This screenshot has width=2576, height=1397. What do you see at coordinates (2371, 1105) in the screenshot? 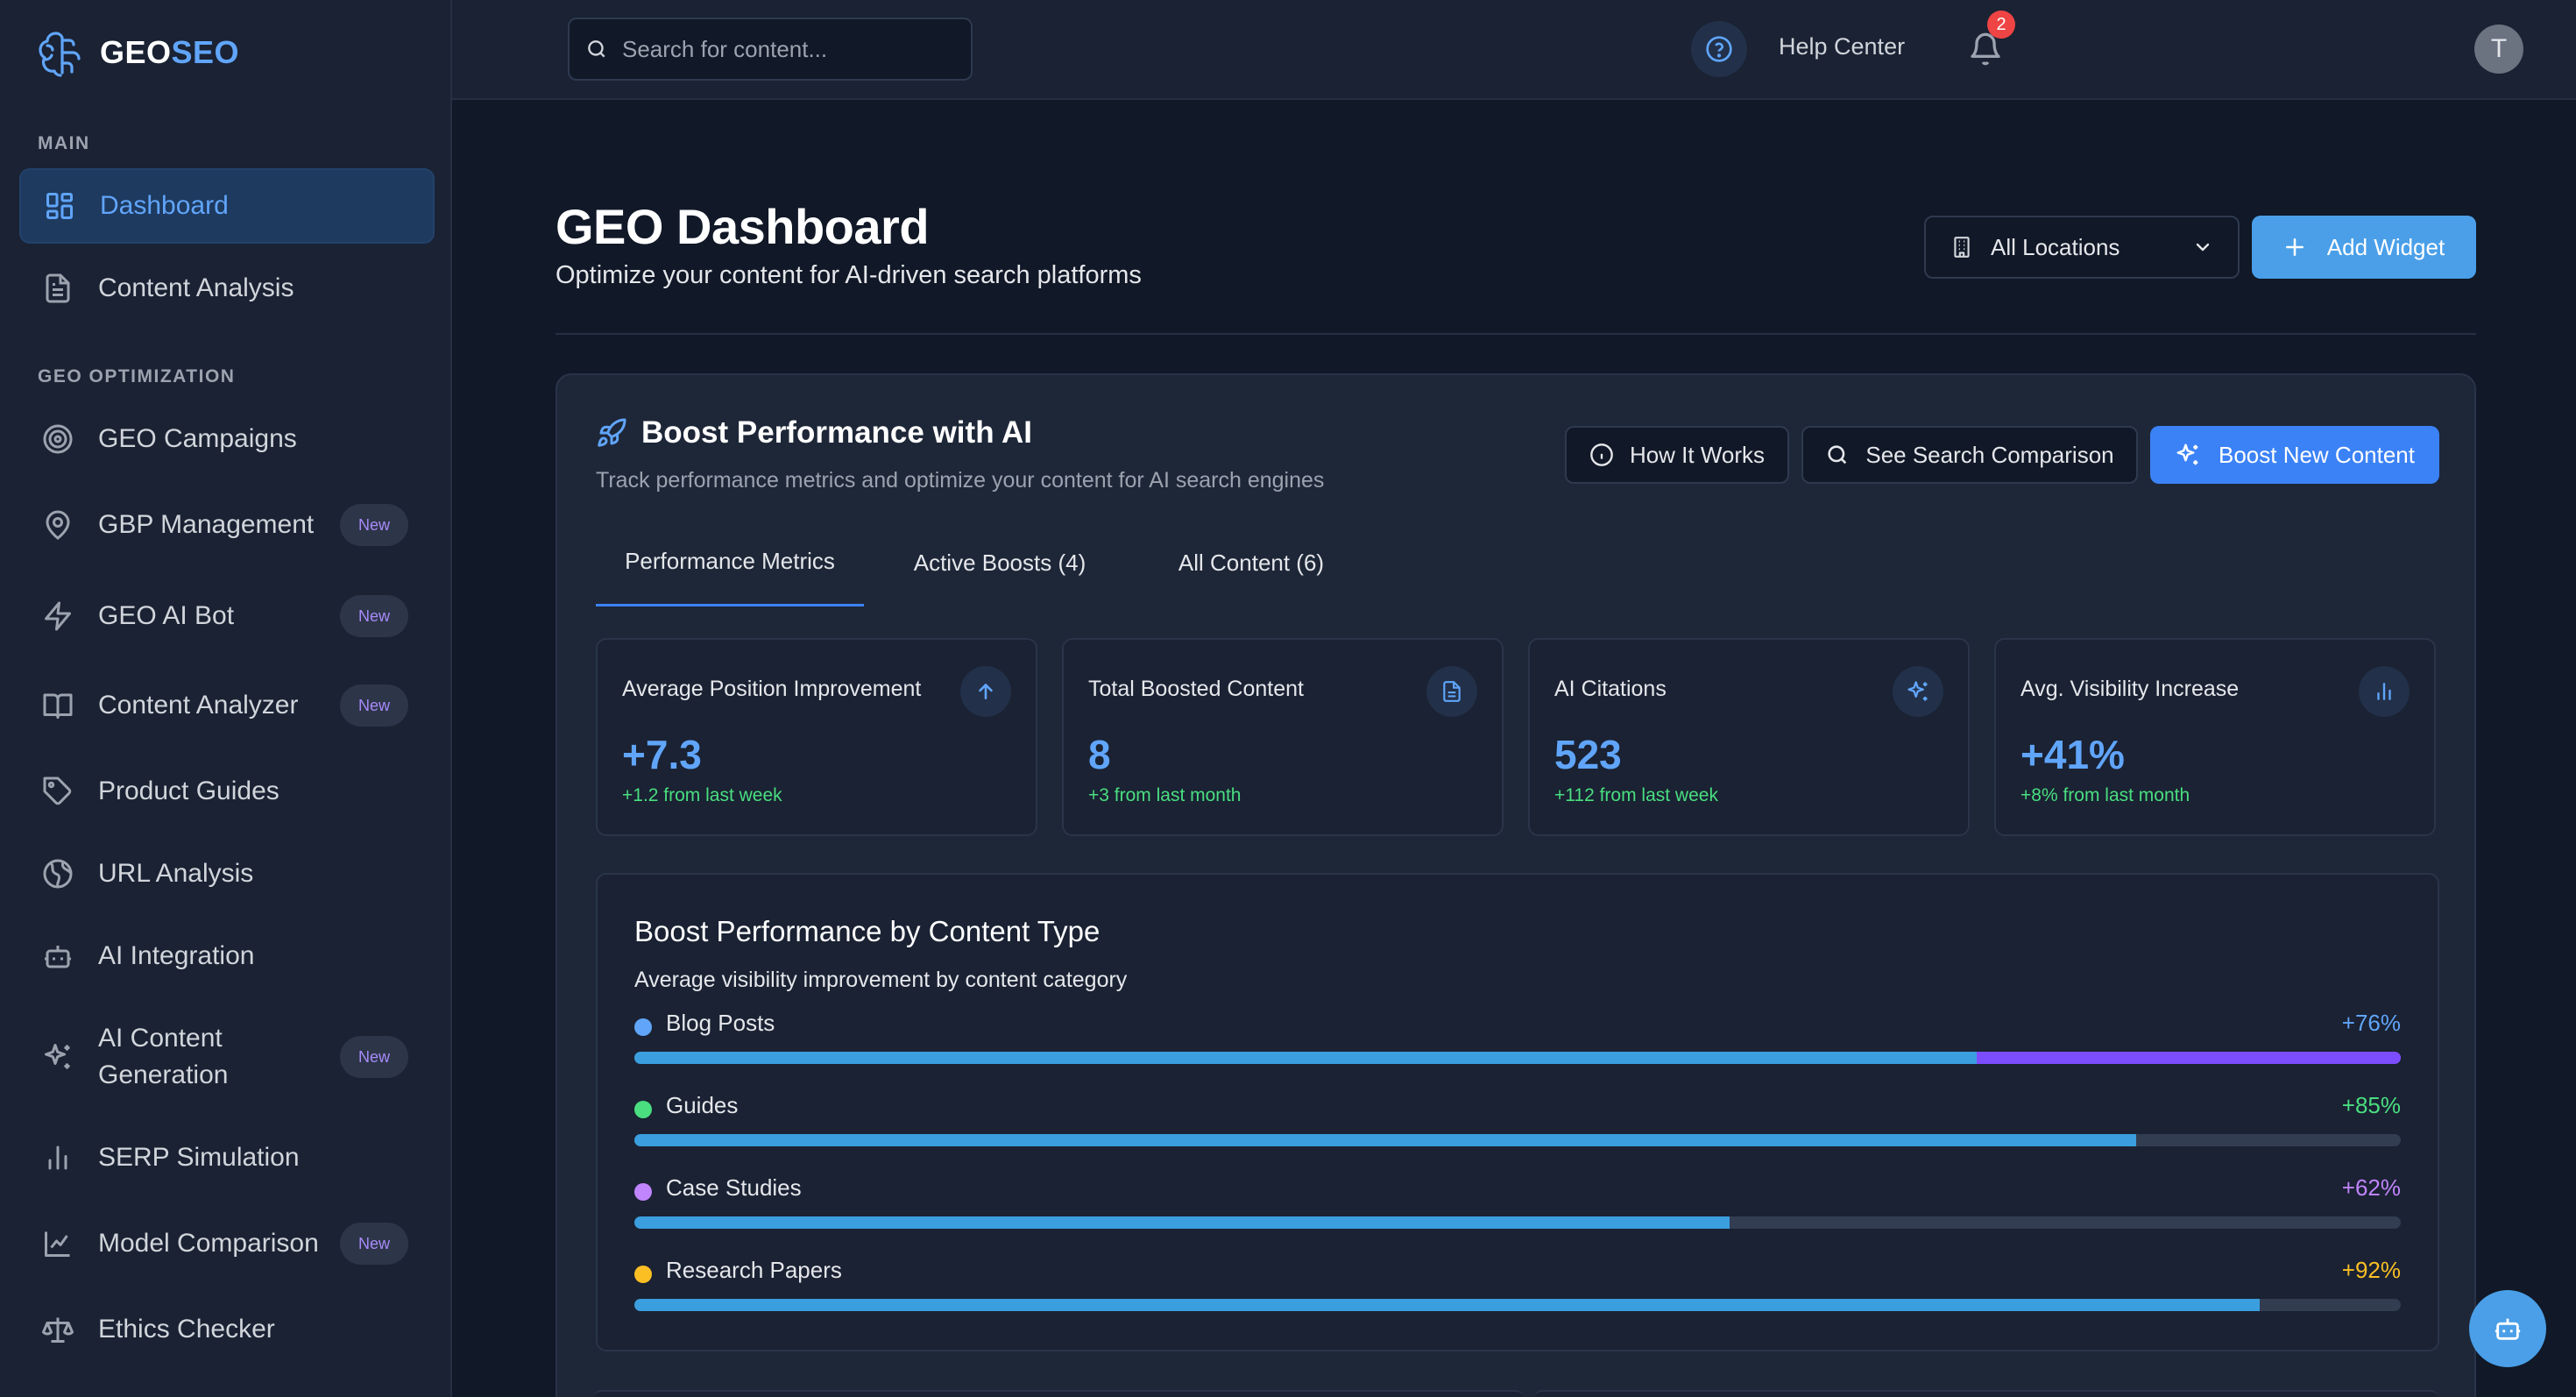
I see `content-type-value: +85%` at bounding box center [2371, 1105].